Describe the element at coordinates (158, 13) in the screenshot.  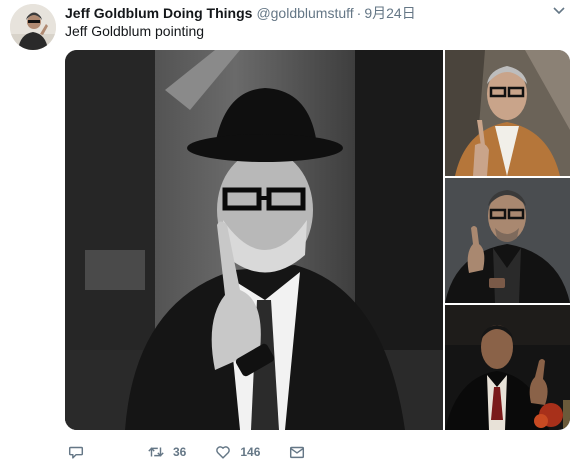
I see `author-name: Jeff Goldblum Doing Things` at that location.